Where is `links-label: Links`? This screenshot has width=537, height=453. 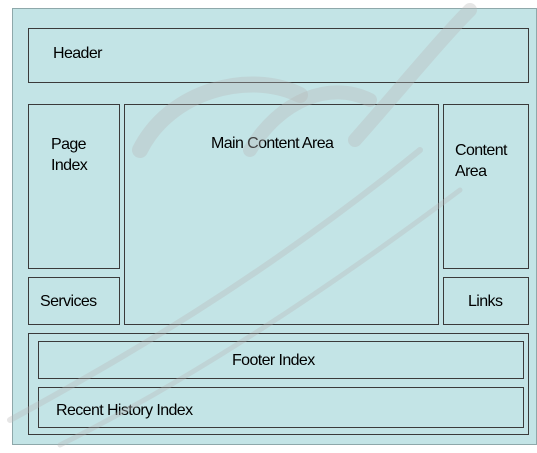
links-label: Links is located at coordinates (485, 301).